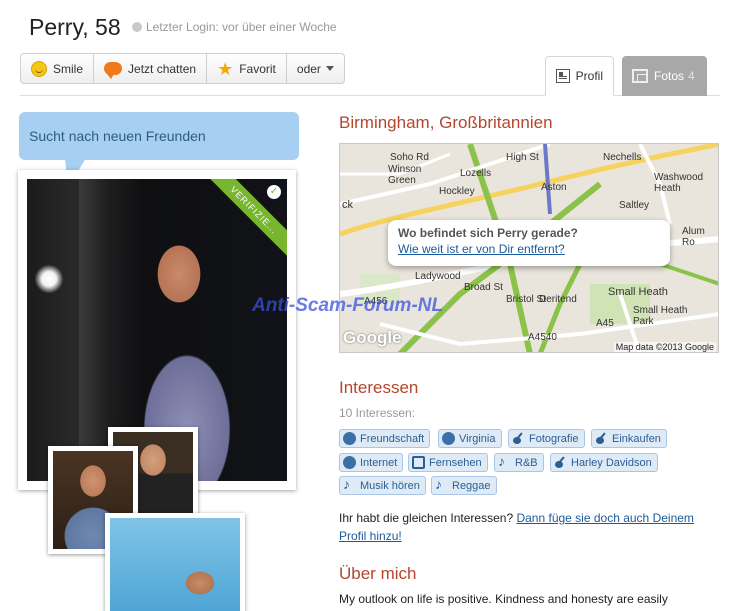 Image resolution: width=756 pixels, height=611 pixels. I want to click on tv-icon, so click(418, 462).